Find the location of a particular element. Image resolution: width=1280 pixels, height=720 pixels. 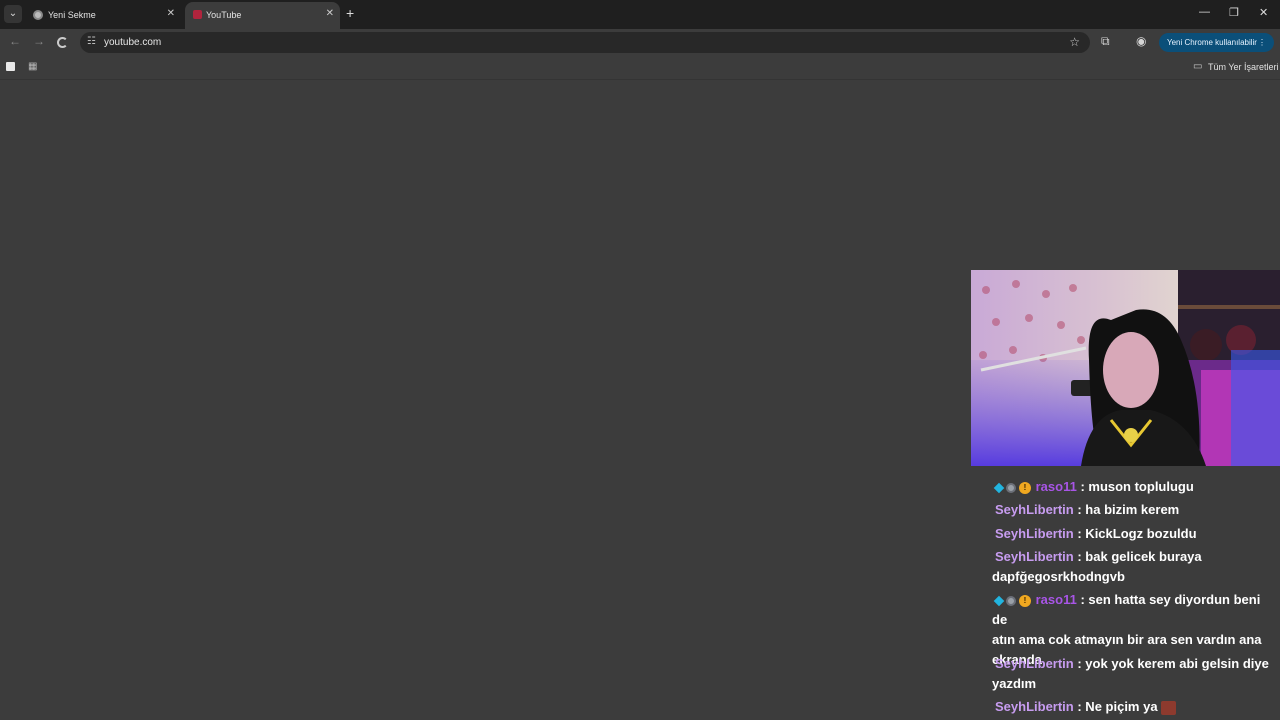

url-text: youtube.com is located at coordinates (132, 42).